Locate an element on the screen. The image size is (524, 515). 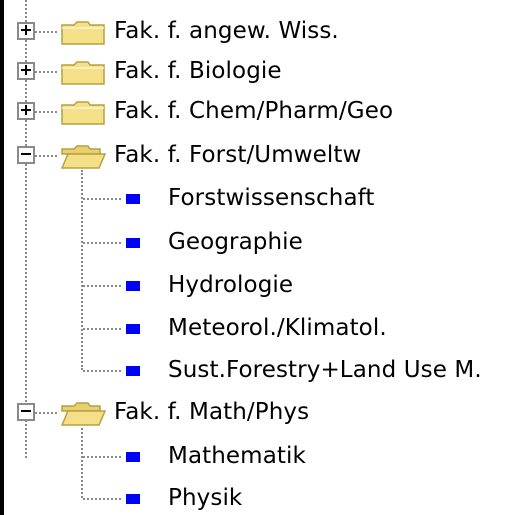
leaf-label: Sust.Forestry+Land Use M. is located at coordinates (325, 370).